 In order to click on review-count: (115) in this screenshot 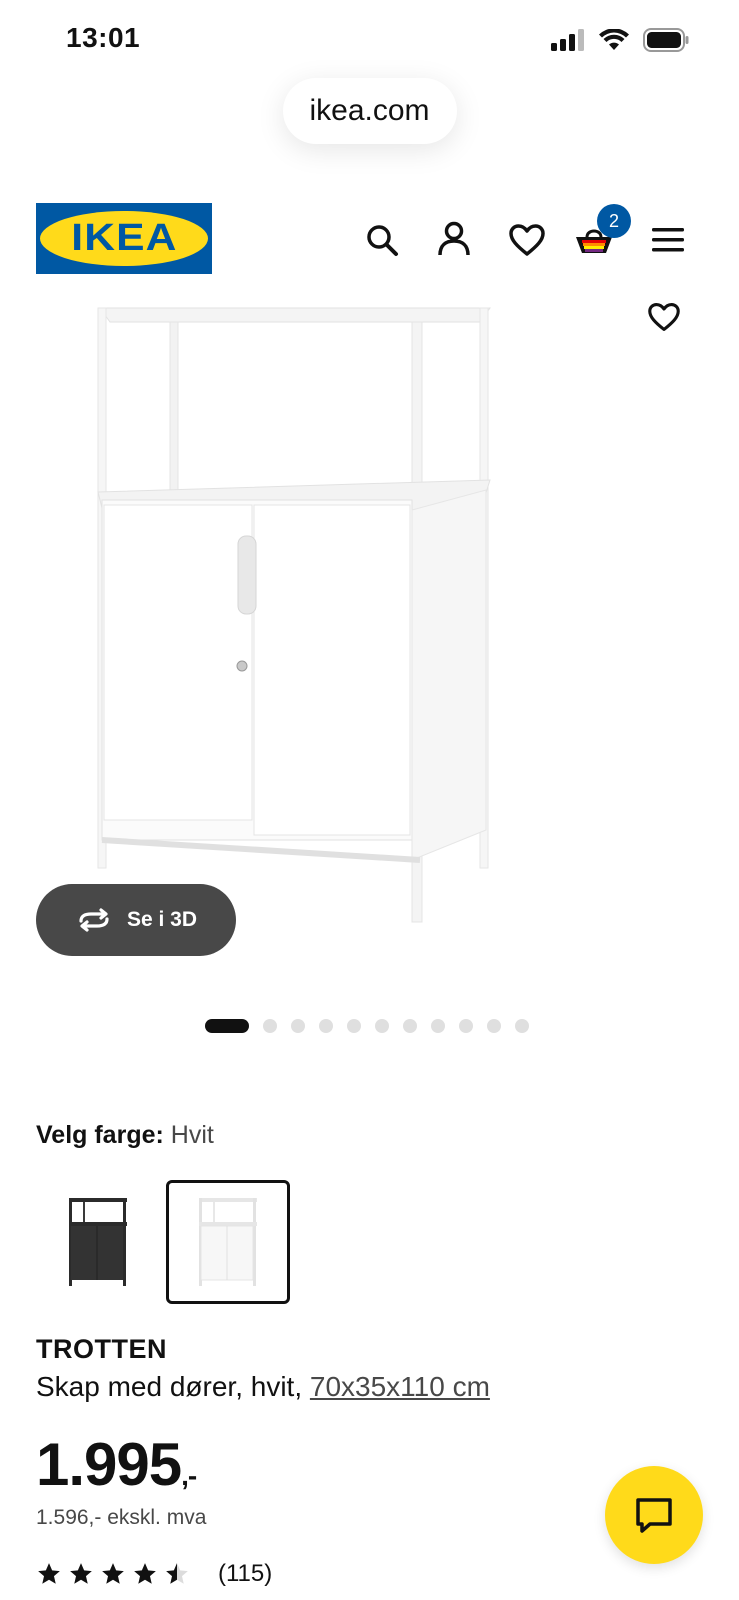, I will do `click(245, 1573)`.